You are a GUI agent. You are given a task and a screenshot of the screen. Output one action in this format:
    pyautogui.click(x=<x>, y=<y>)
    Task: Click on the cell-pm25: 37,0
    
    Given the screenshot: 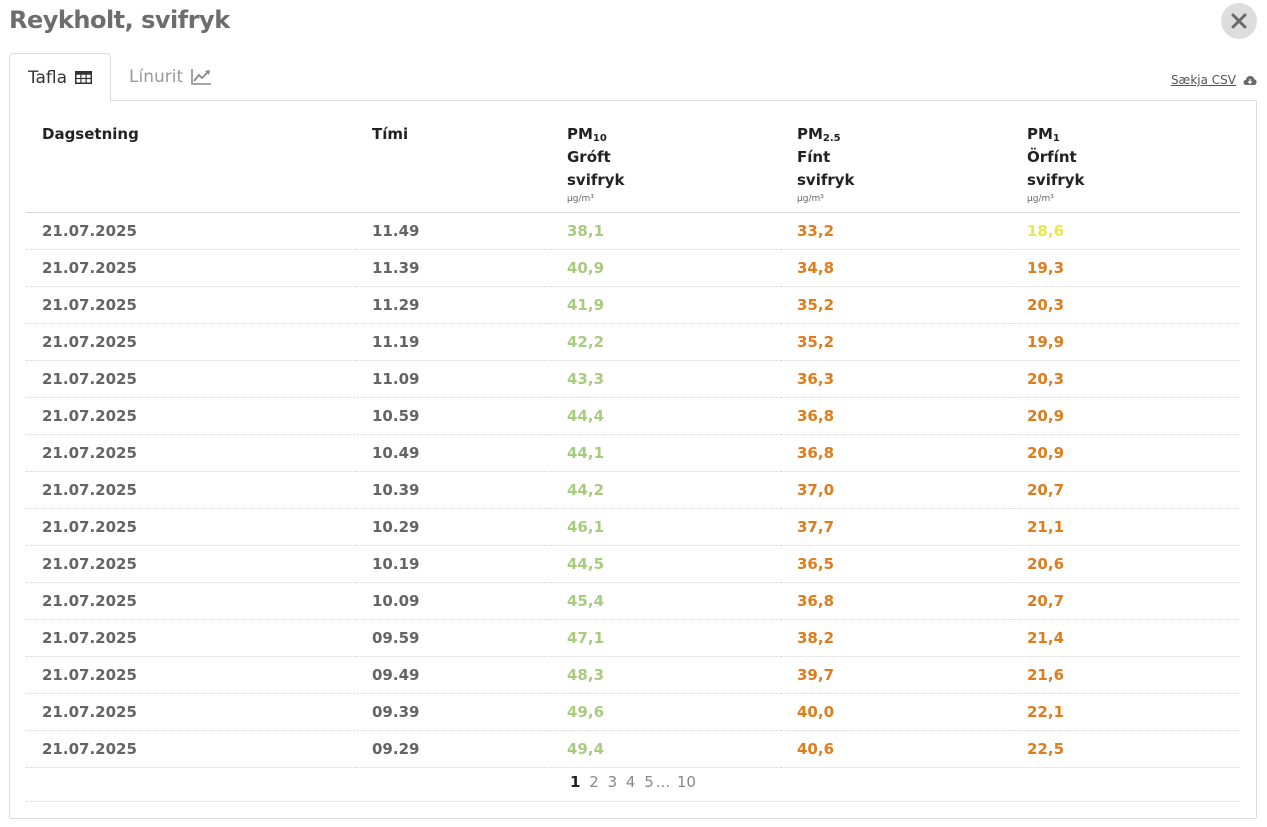 What is the action you would take?
    pyautogui.click(x=896, y=490)
    